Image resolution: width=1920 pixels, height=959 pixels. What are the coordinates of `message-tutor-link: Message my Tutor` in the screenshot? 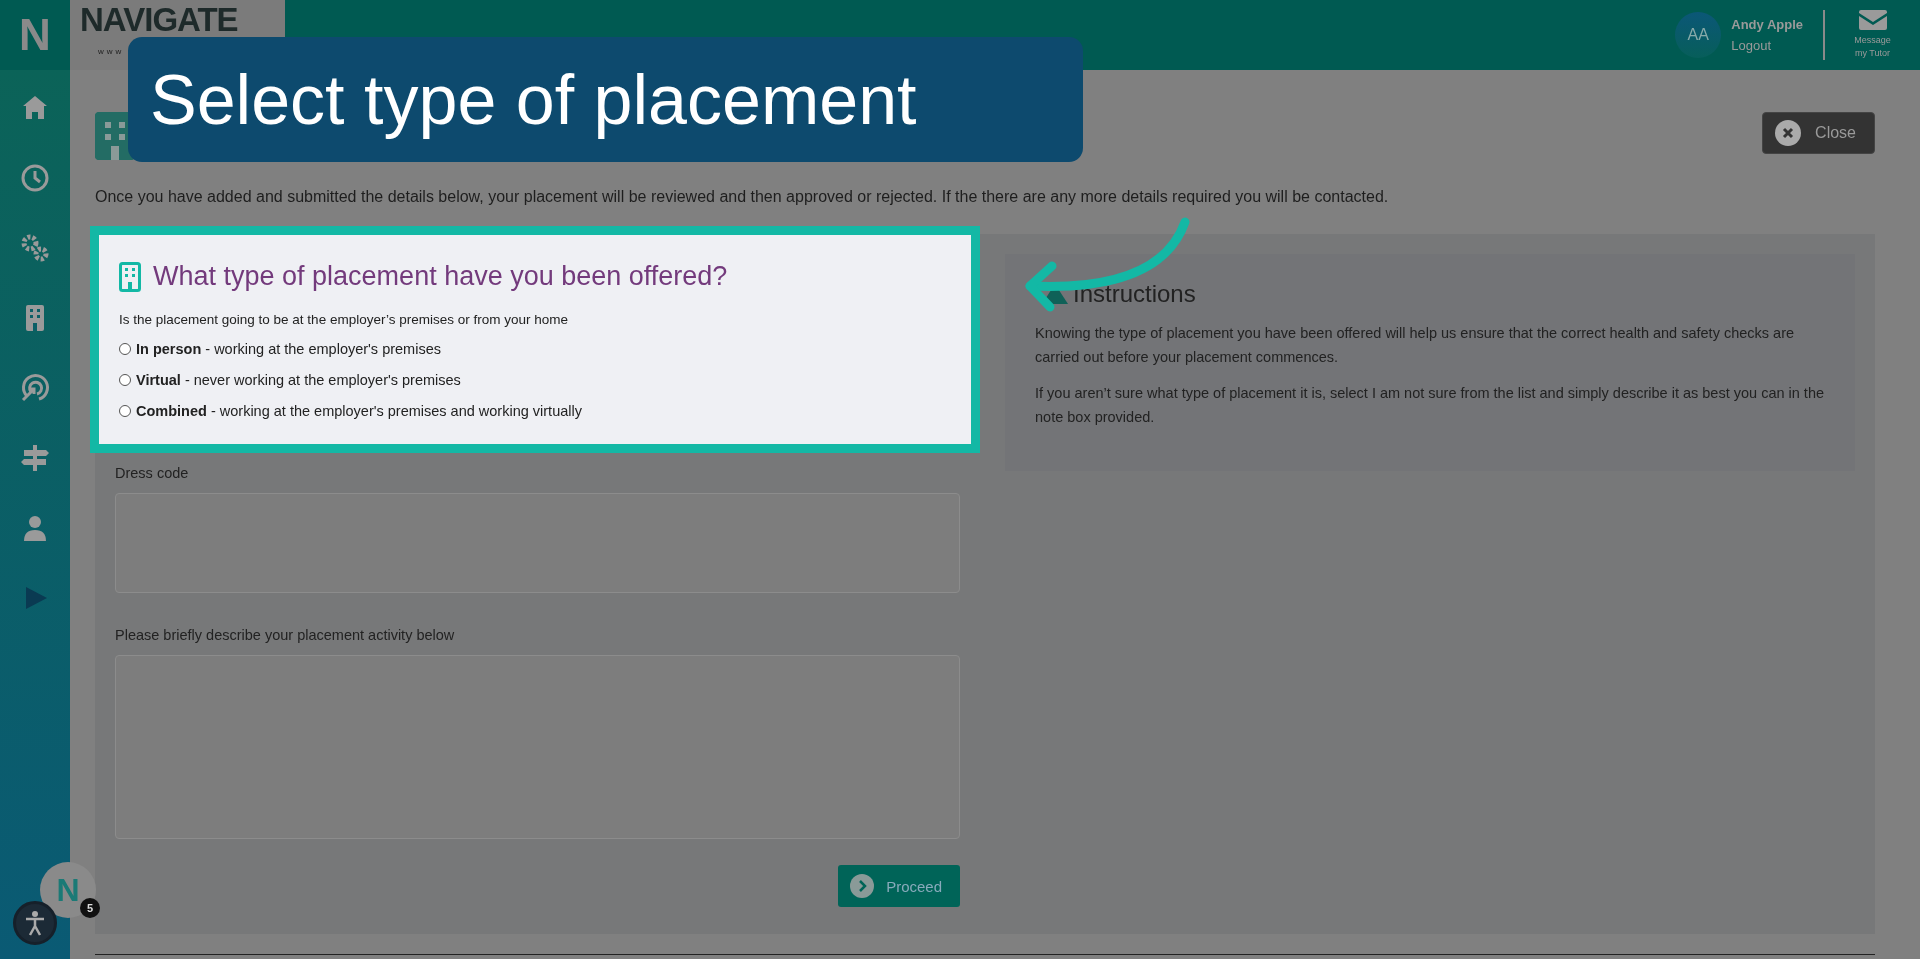 It's located at (1872, 47).